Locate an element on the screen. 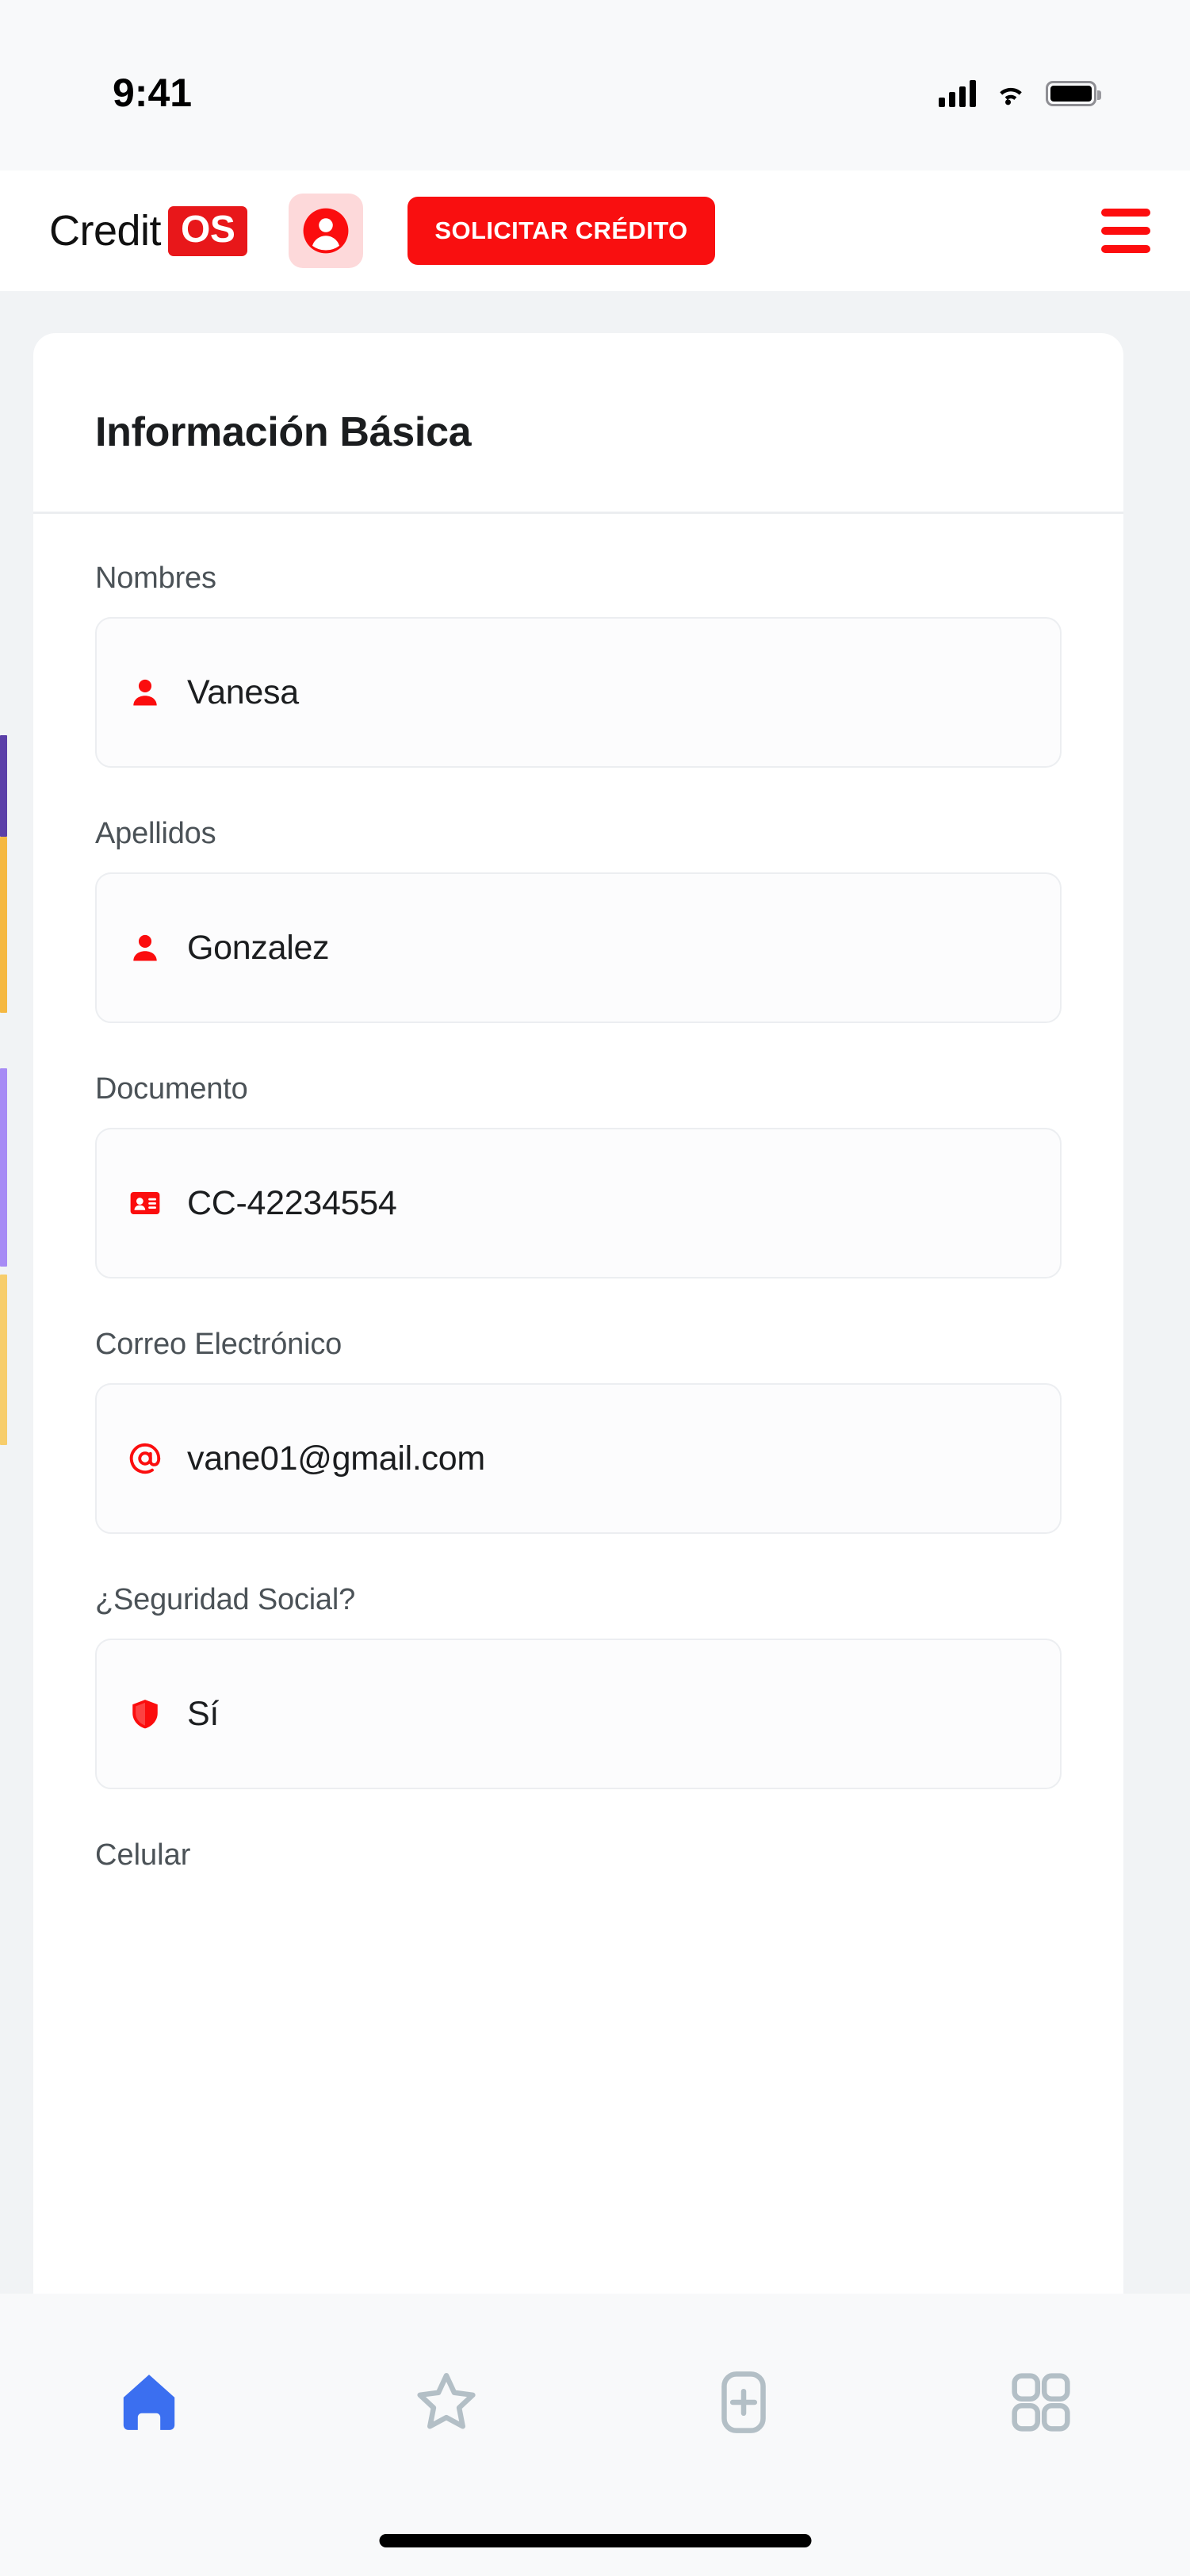  field-label: Documento is located at coordinates (171, 1089).